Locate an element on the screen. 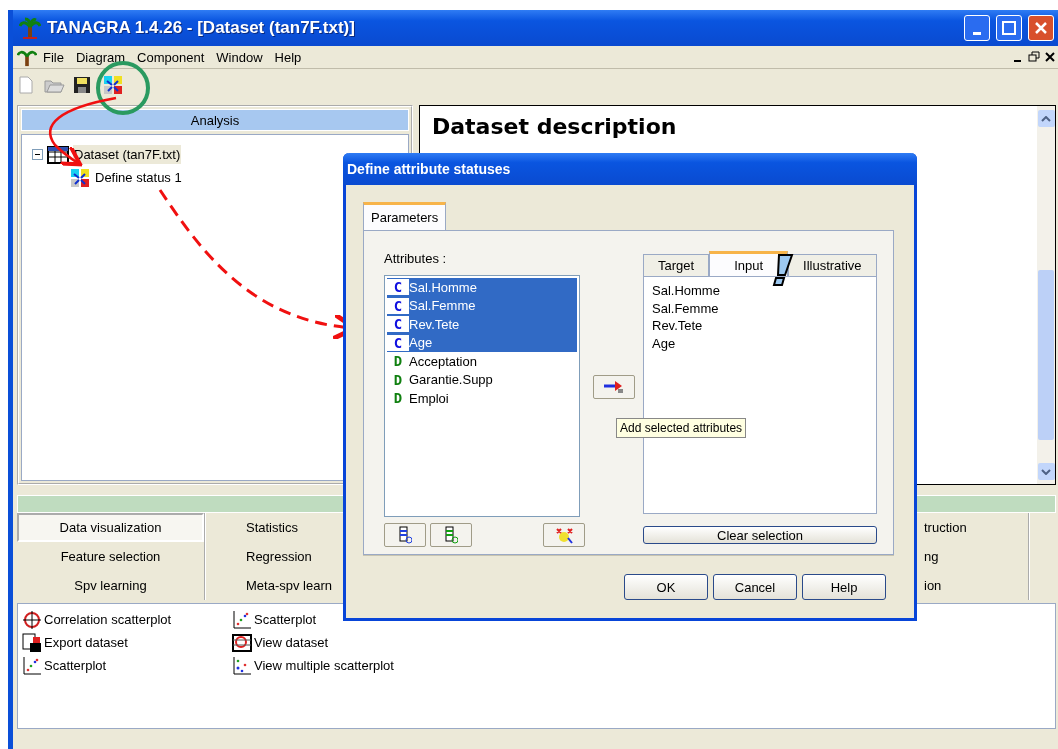 Image resolution: width=1058 pixels, height=749 pixels. close-icon is located at coordinates (1041, 28).